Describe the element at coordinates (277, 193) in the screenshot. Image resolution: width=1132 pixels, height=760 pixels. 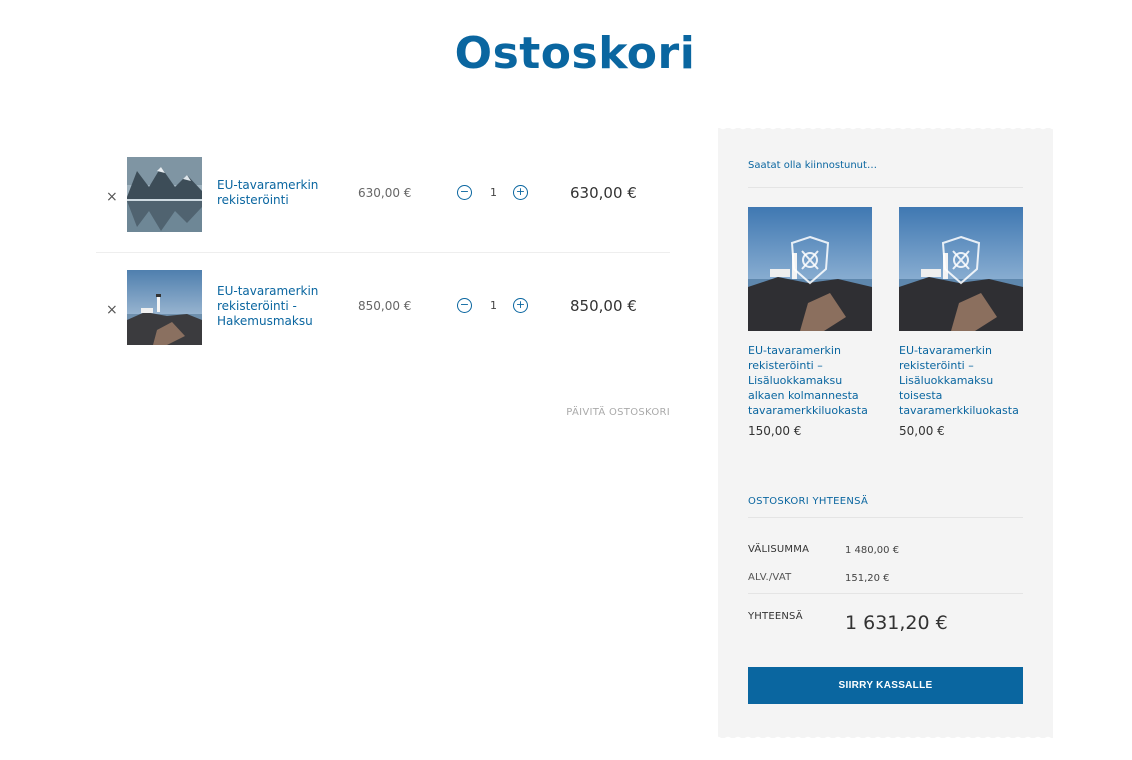
I see `product-name-link: EU-tavaramerkin rekisteröinti` at that location.